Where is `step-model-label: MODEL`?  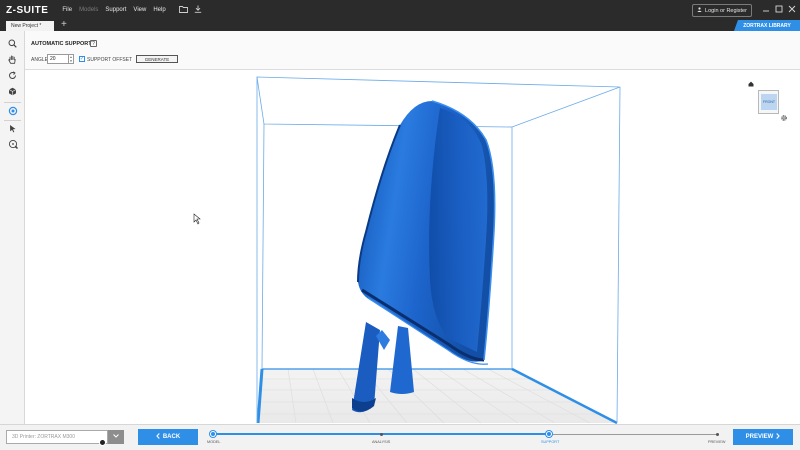
step-model-label: MODEL is located at coordinates (214, 442).